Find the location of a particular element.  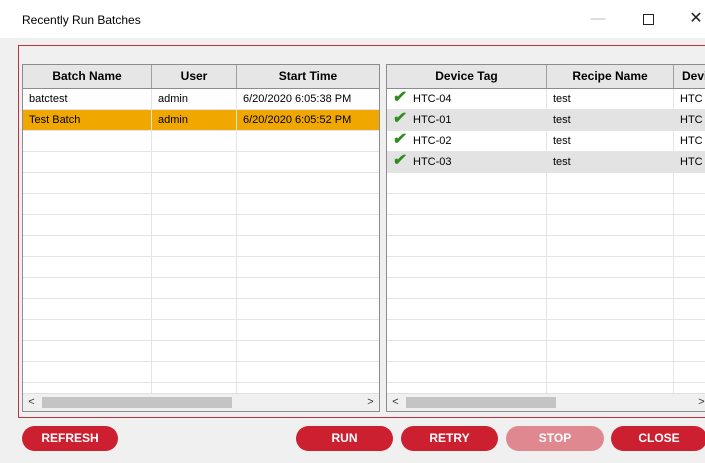

table-row: ✔ HTC-03 test HTC is located at coordinates (546, 162).